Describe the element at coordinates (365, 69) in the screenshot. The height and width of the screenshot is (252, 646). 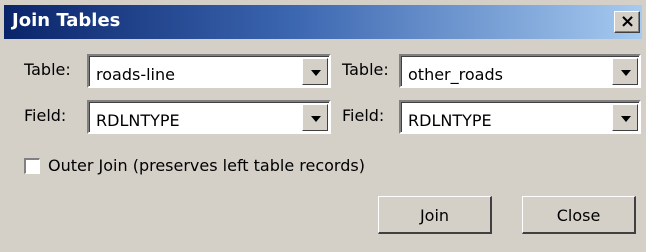
I see `right-table-label: Table:` at that location.